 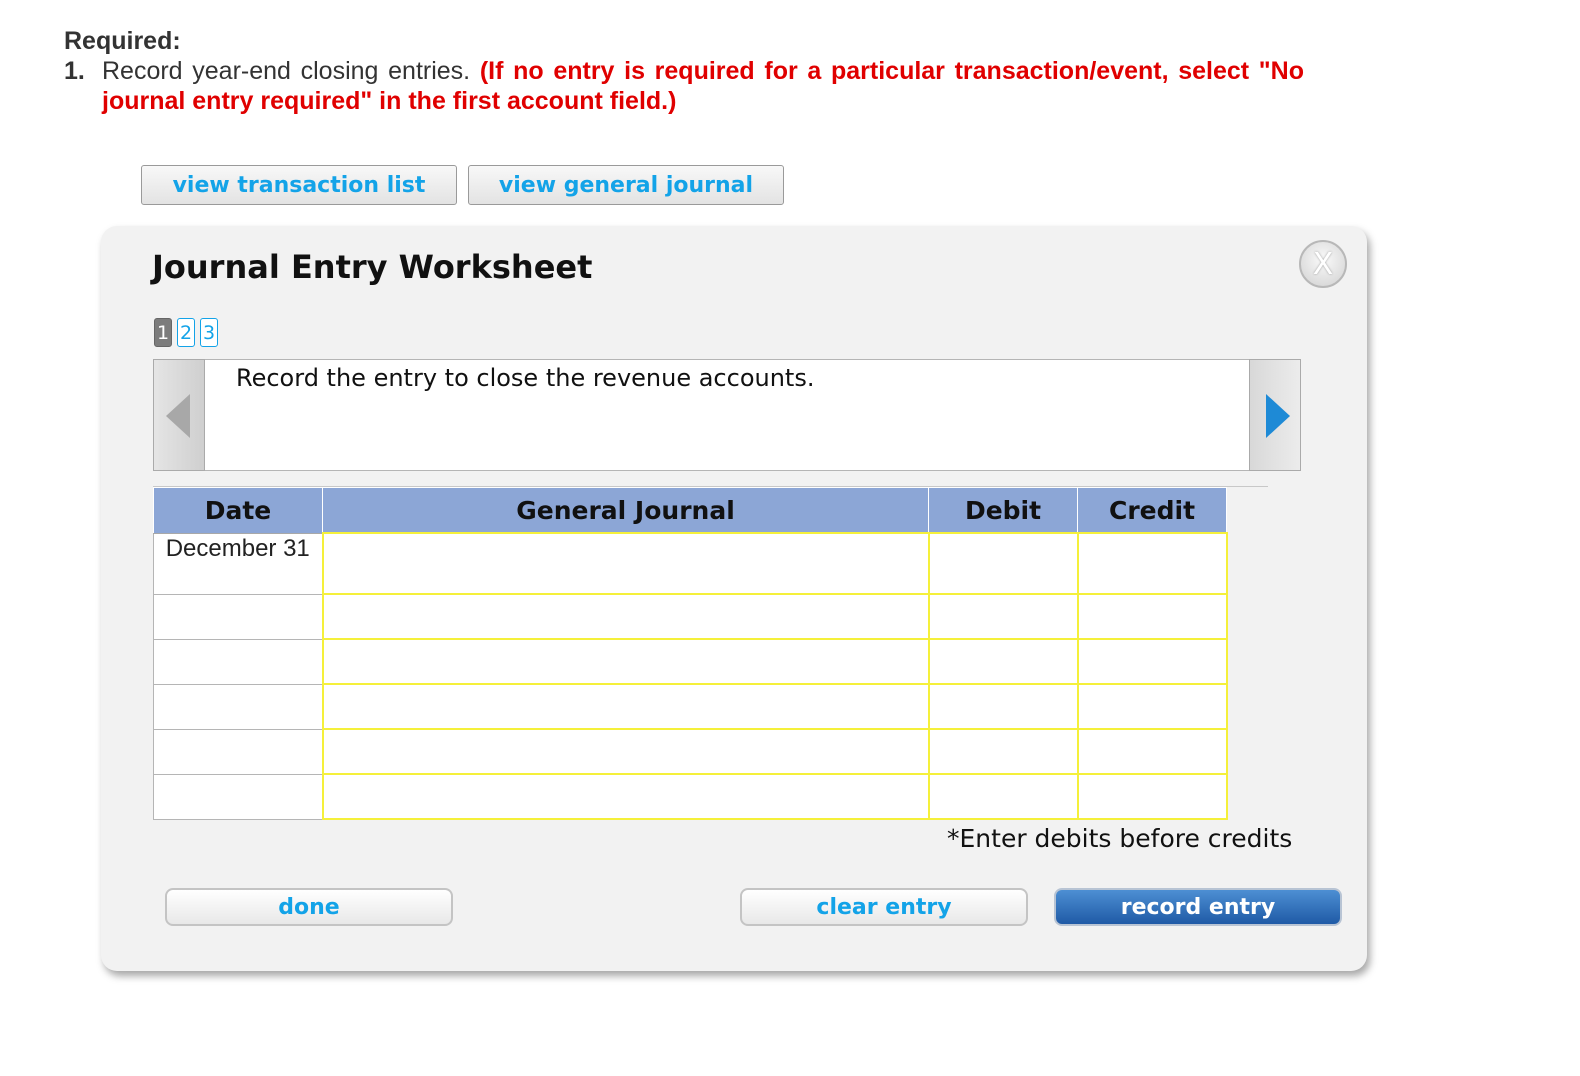 What do you see at coordinates (1323, 264) in the screenshot?
I see `close-icon: X` at bounding box center [1323, 264].